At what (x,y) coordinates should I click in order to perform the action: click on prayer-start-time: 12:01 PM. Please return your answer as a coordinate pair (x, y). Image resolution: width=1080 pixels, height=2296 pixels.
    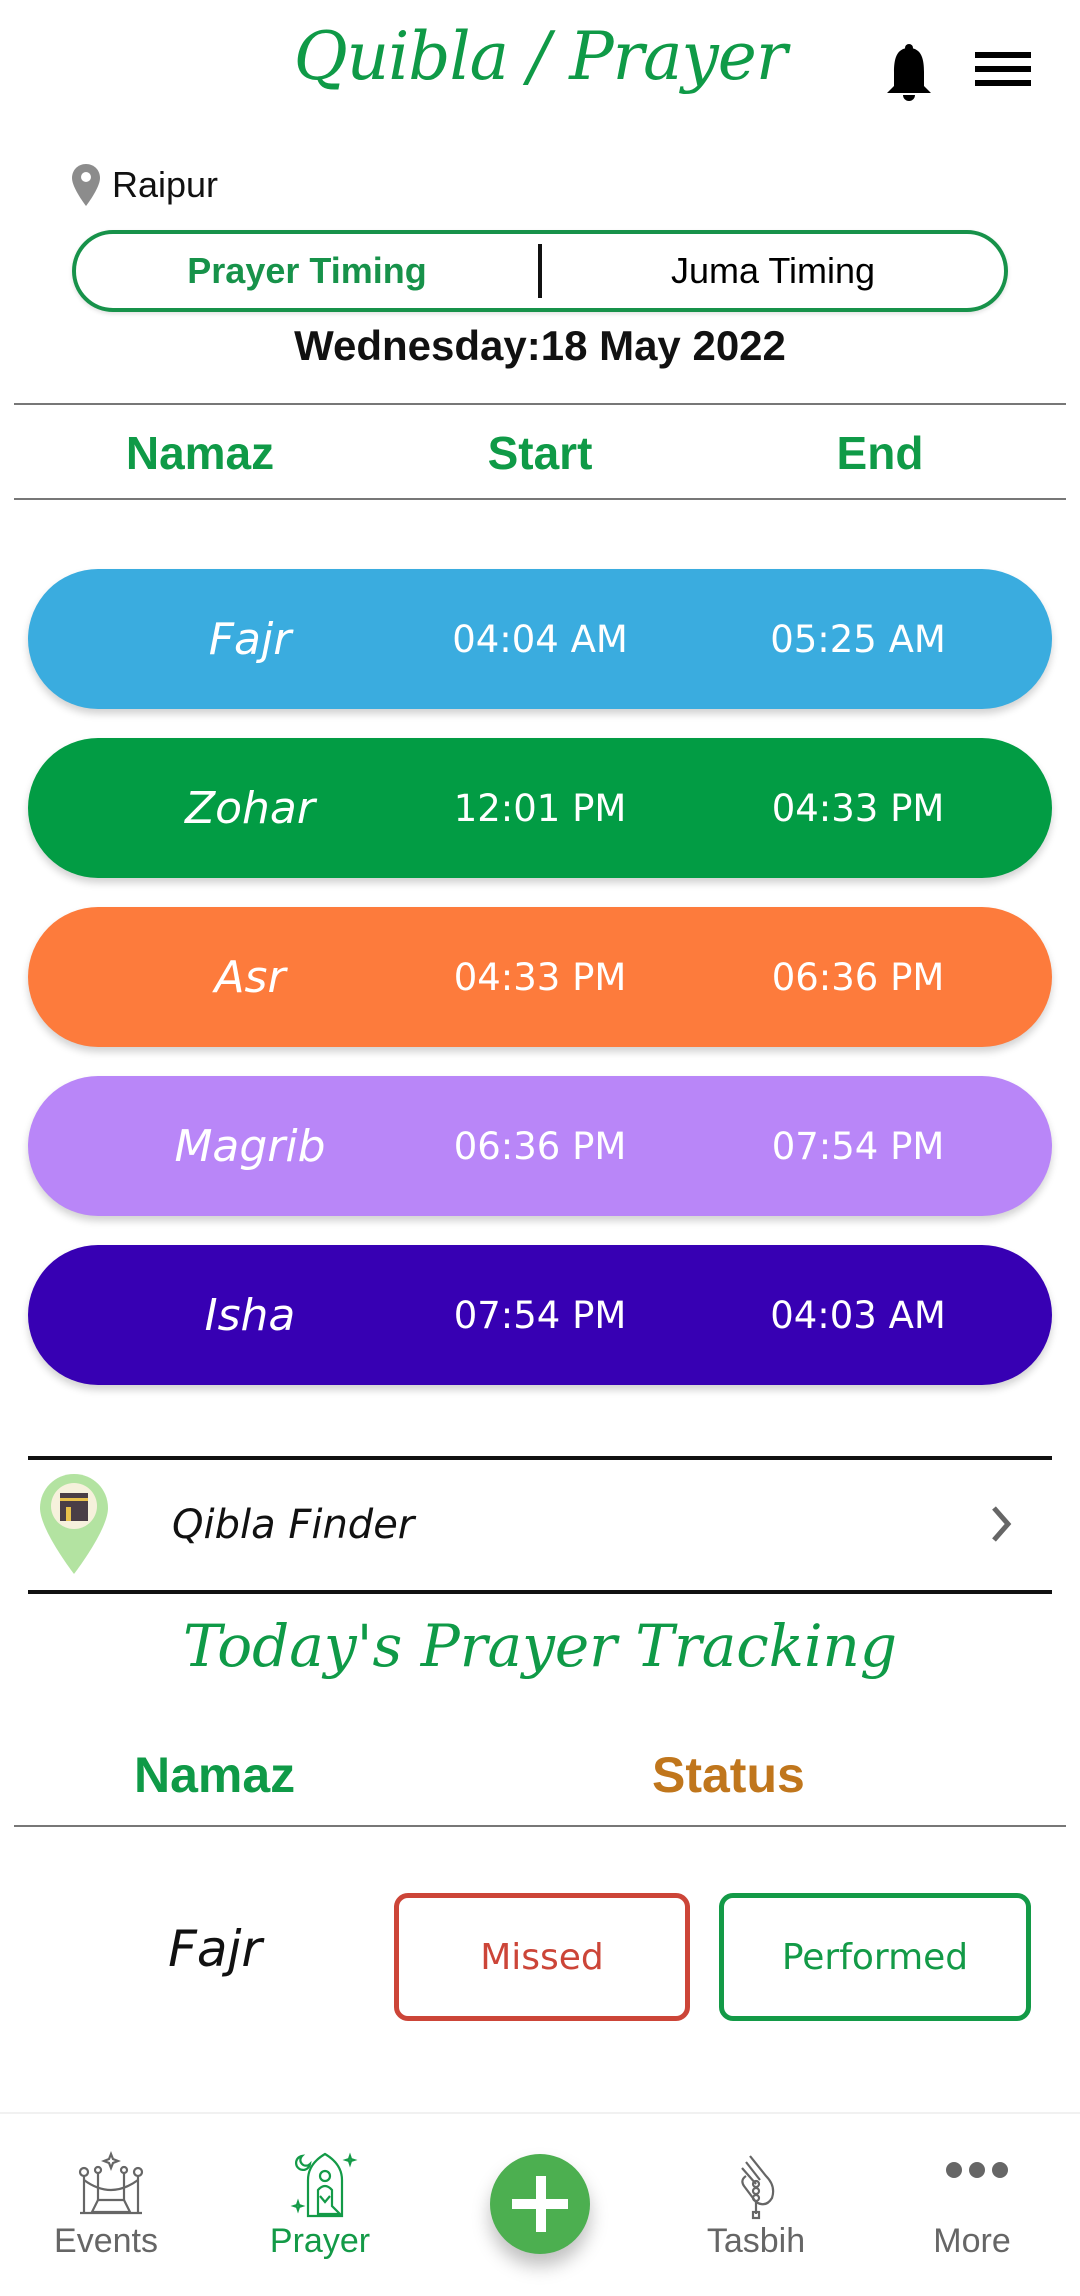
    Looking at the image, I should click on (540, 808).